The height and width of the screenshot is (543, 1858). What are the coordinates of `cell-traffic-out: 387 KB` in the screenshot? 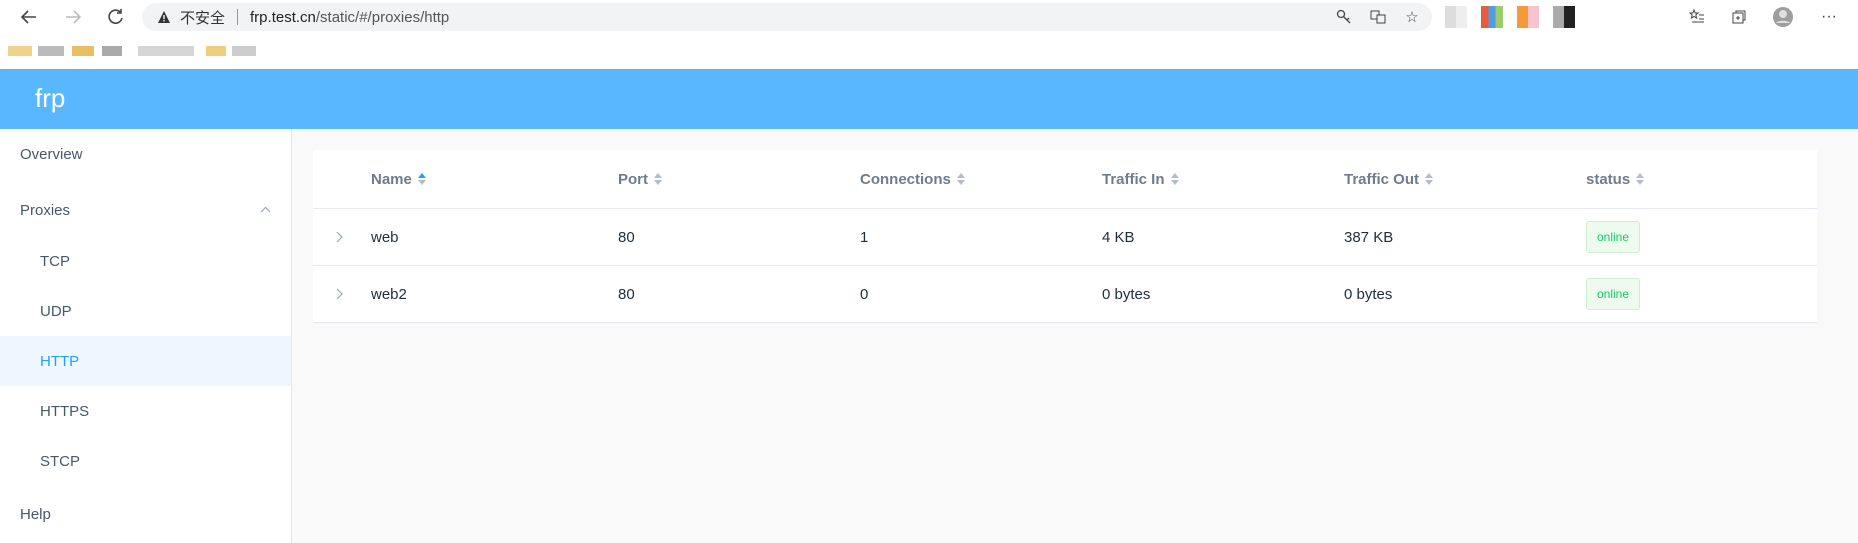 It's located at (1369, 237).